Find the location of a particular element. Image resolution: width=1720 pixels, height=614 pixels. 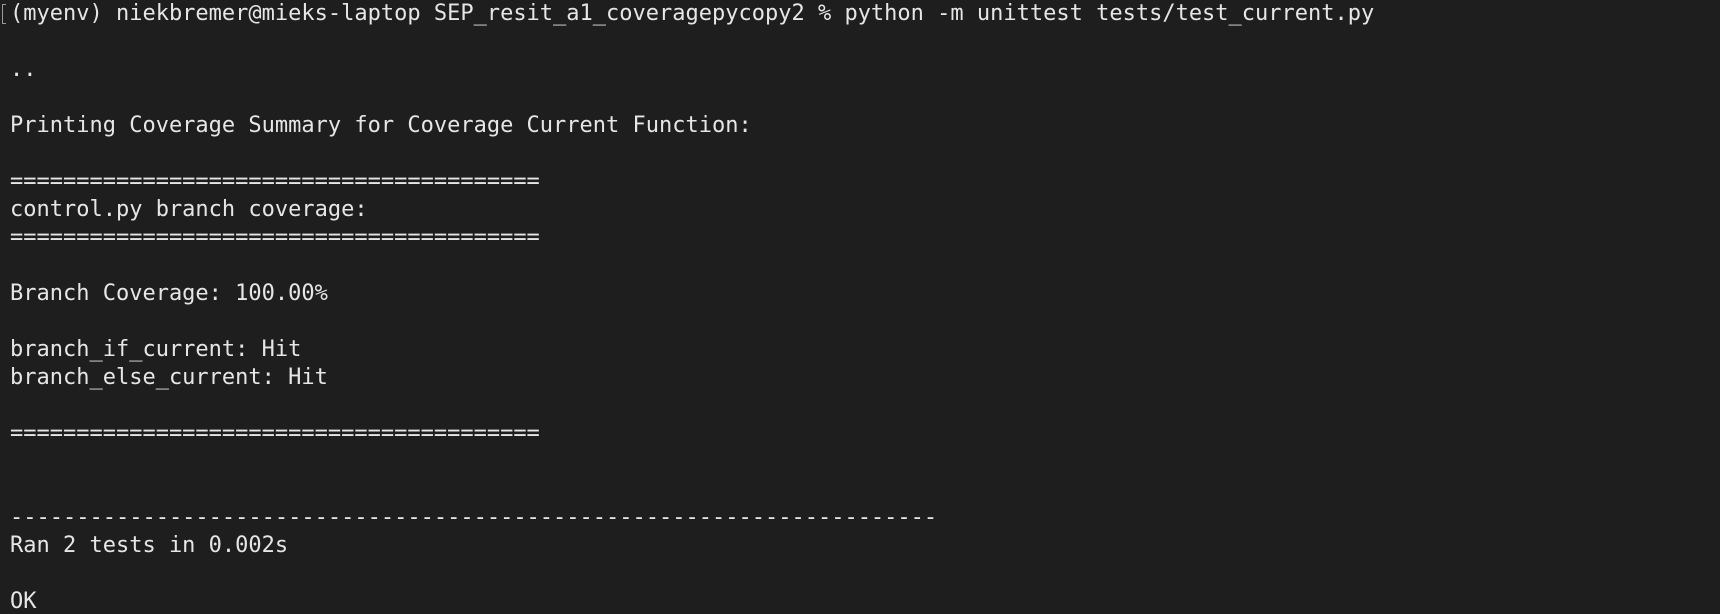

tests-run-summary: Ran 2 tests in 0.002s is located at coordinates (149, 545).